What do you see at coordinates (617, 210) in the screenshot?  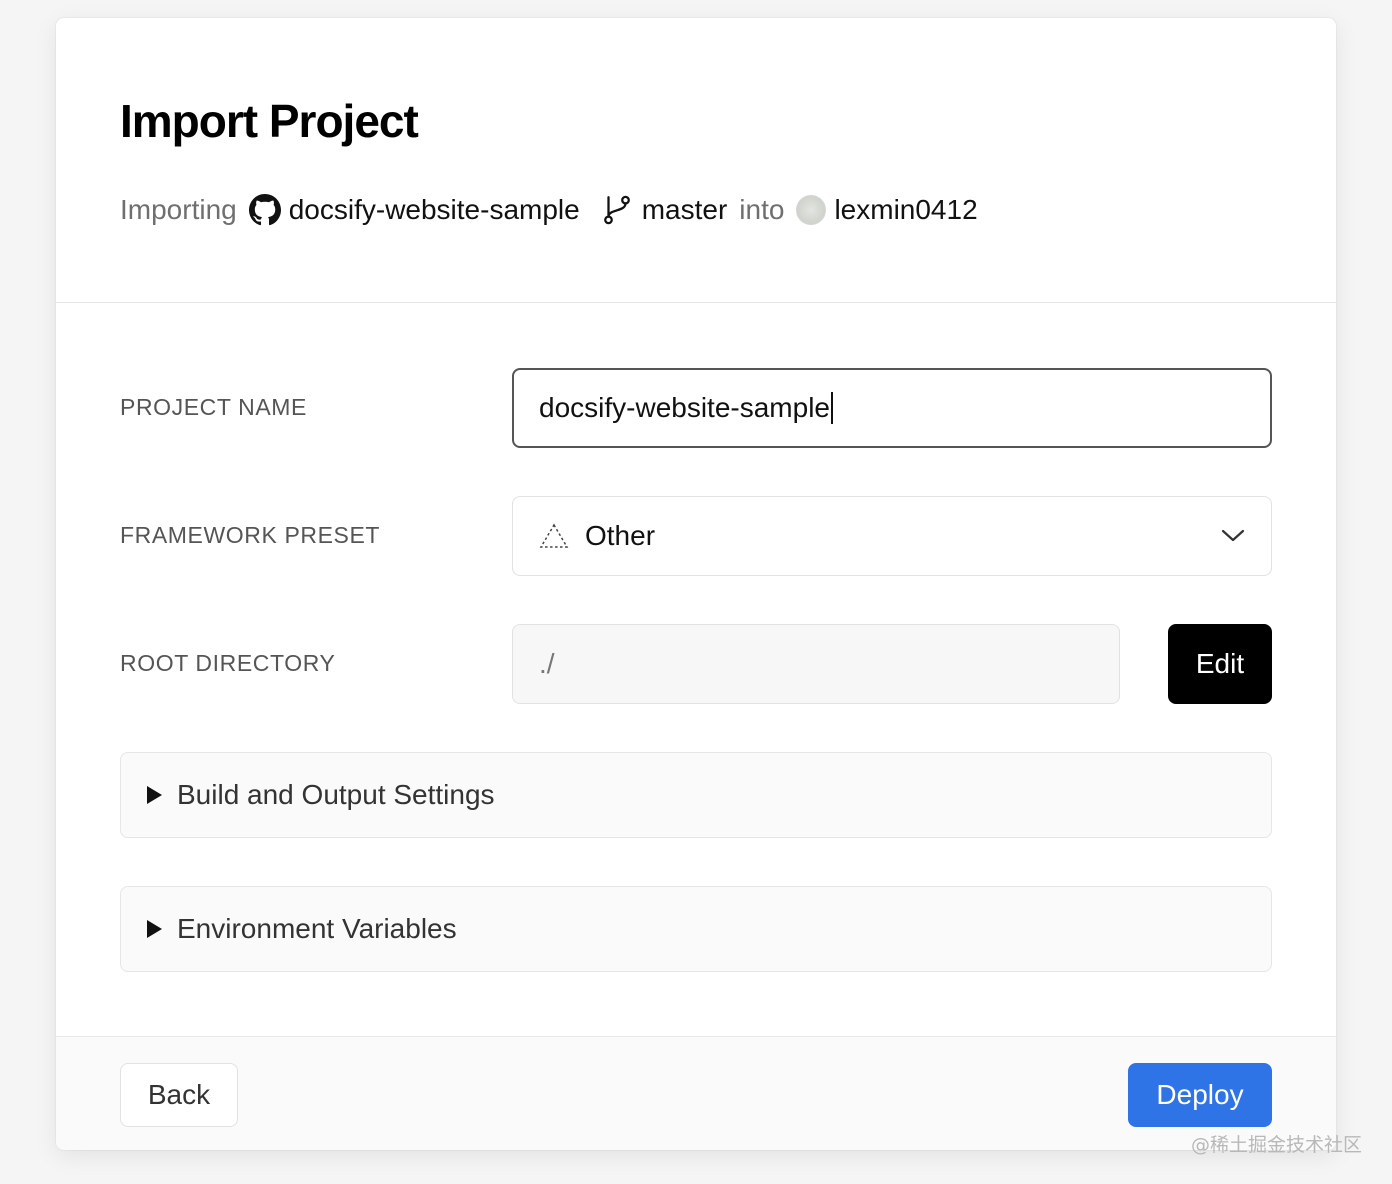 I see `git-branch-icon` at bounding box center [617, 210].